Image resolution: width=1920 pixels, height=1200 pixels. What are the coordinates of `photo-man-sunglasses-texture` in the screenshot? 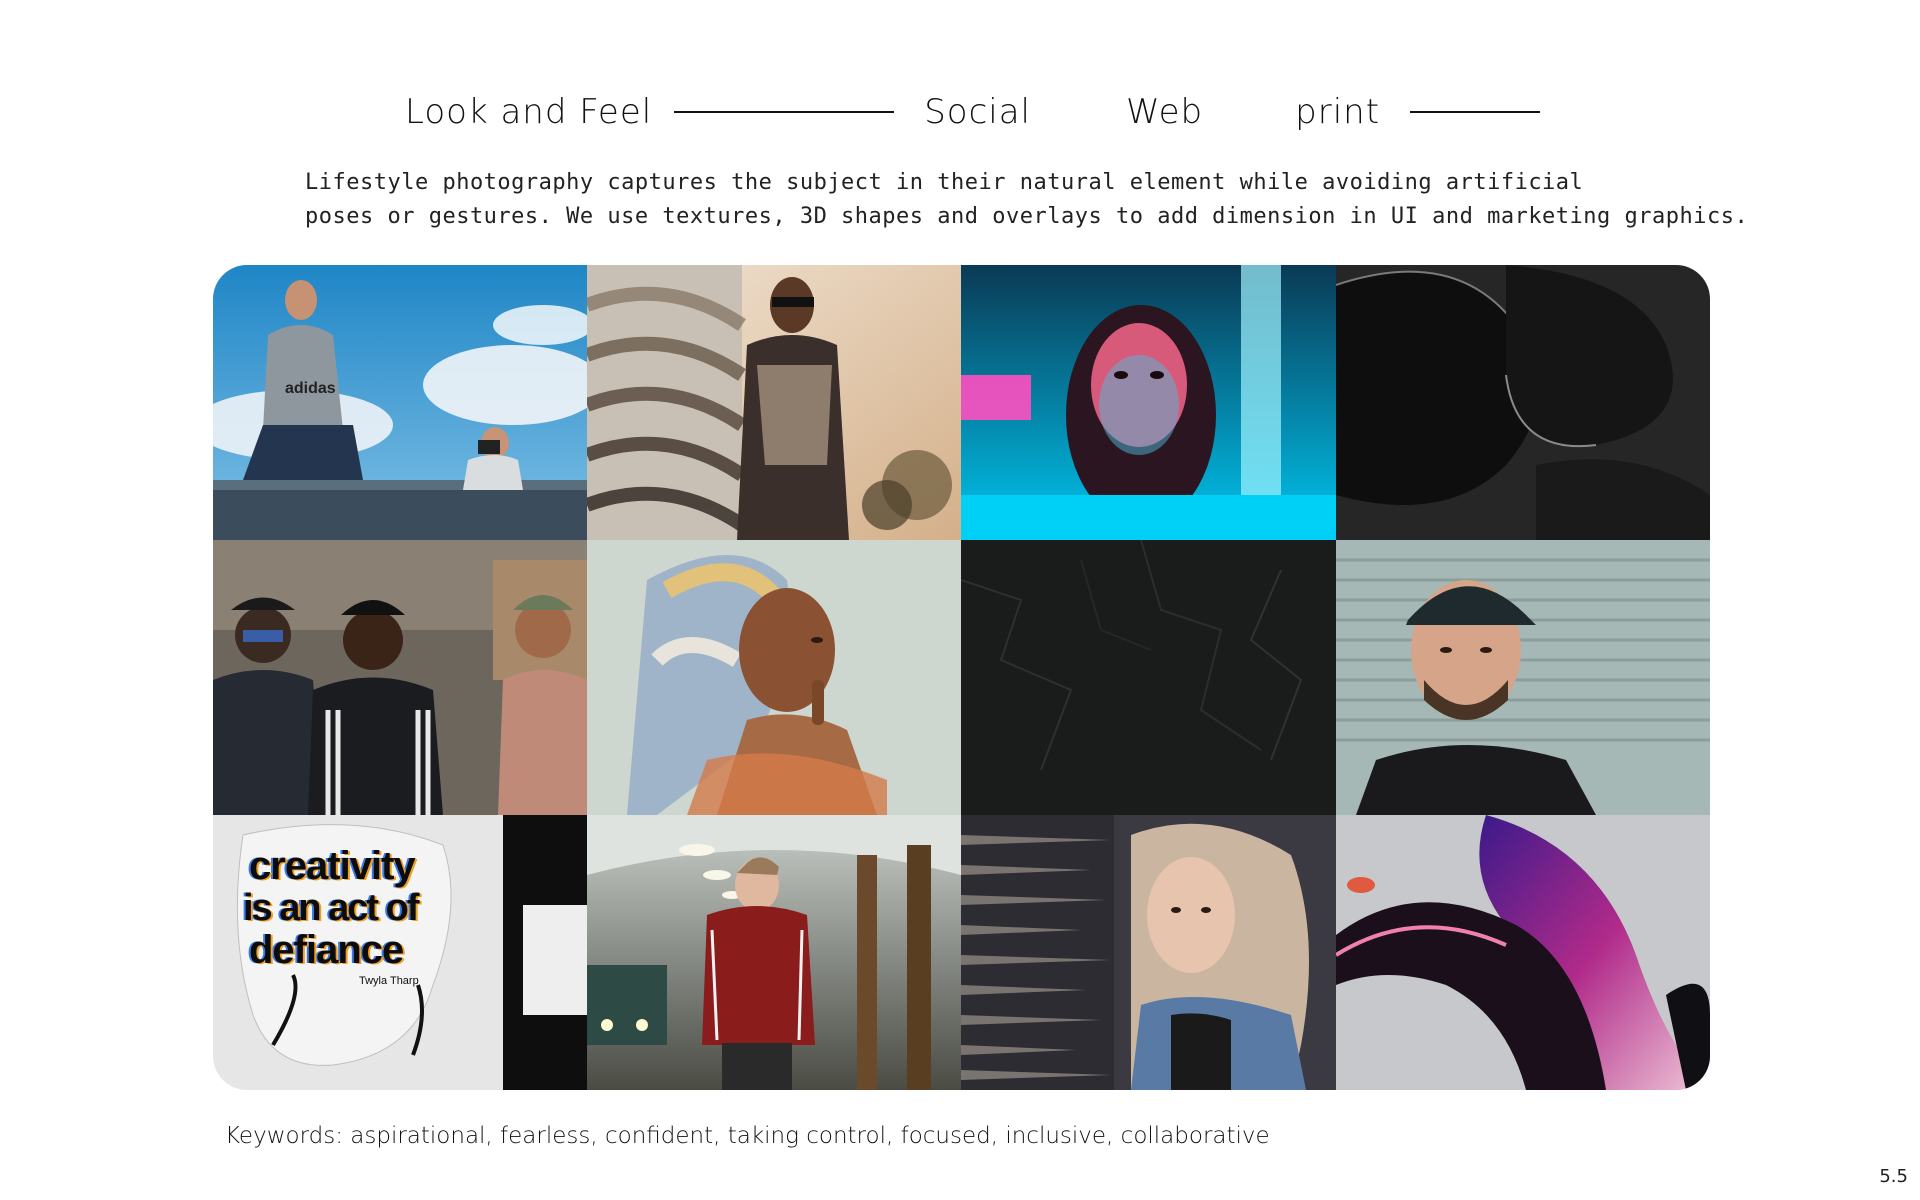 It's located at (774, 402).